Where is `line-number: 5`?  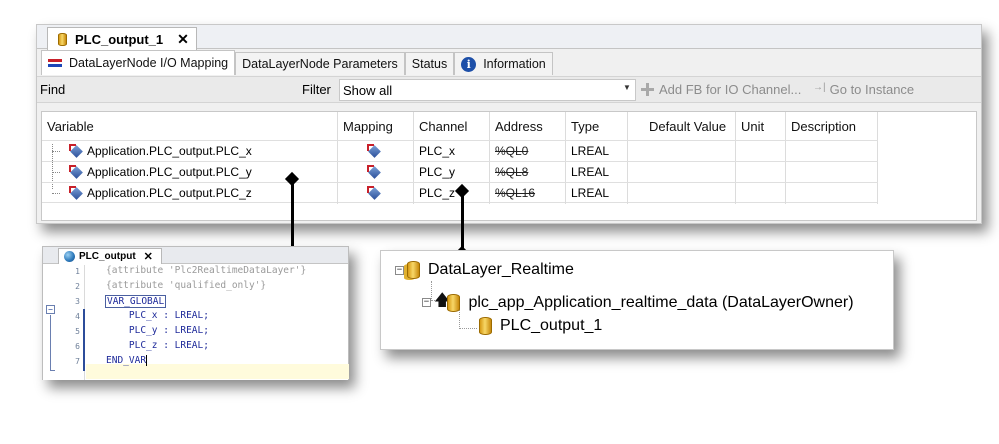
line-number: 5 is located at coordinates (77, 331).